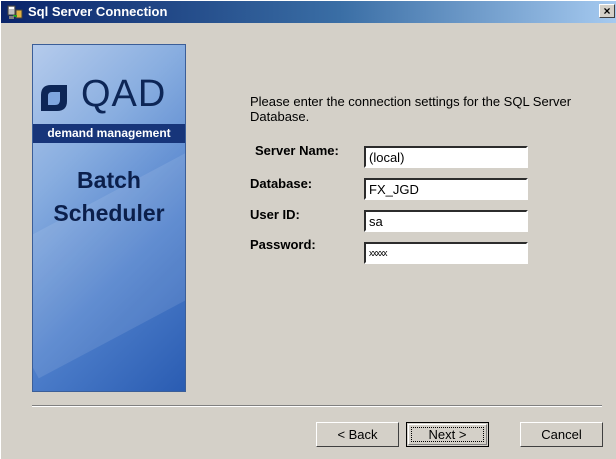  I want to click on back-button-label: < Back, so click(357, 434).